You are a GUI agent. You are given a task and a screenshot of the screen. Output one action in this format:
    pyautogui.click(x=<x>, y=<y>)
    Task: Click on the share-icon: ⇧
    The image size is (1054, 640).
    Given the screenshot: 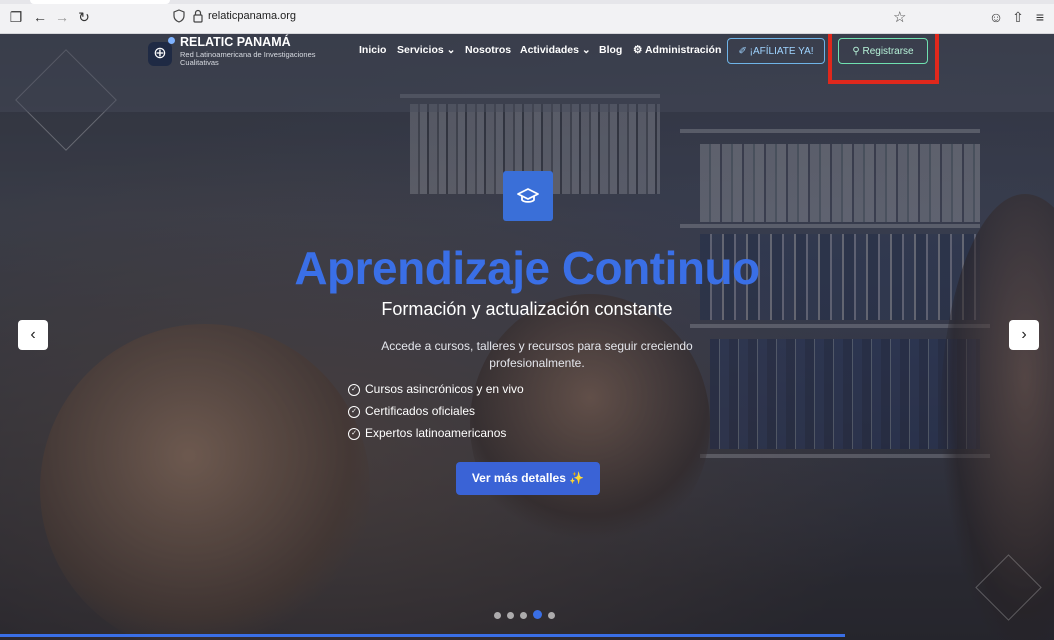 What is the action you would take?
    pyautogui.click(x=1018, y=17)
    